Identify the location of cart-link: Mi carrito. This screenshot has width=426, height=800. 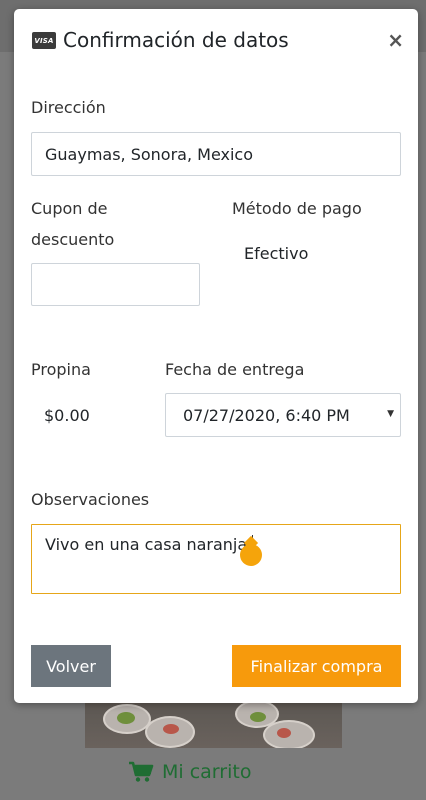
(189, 772).